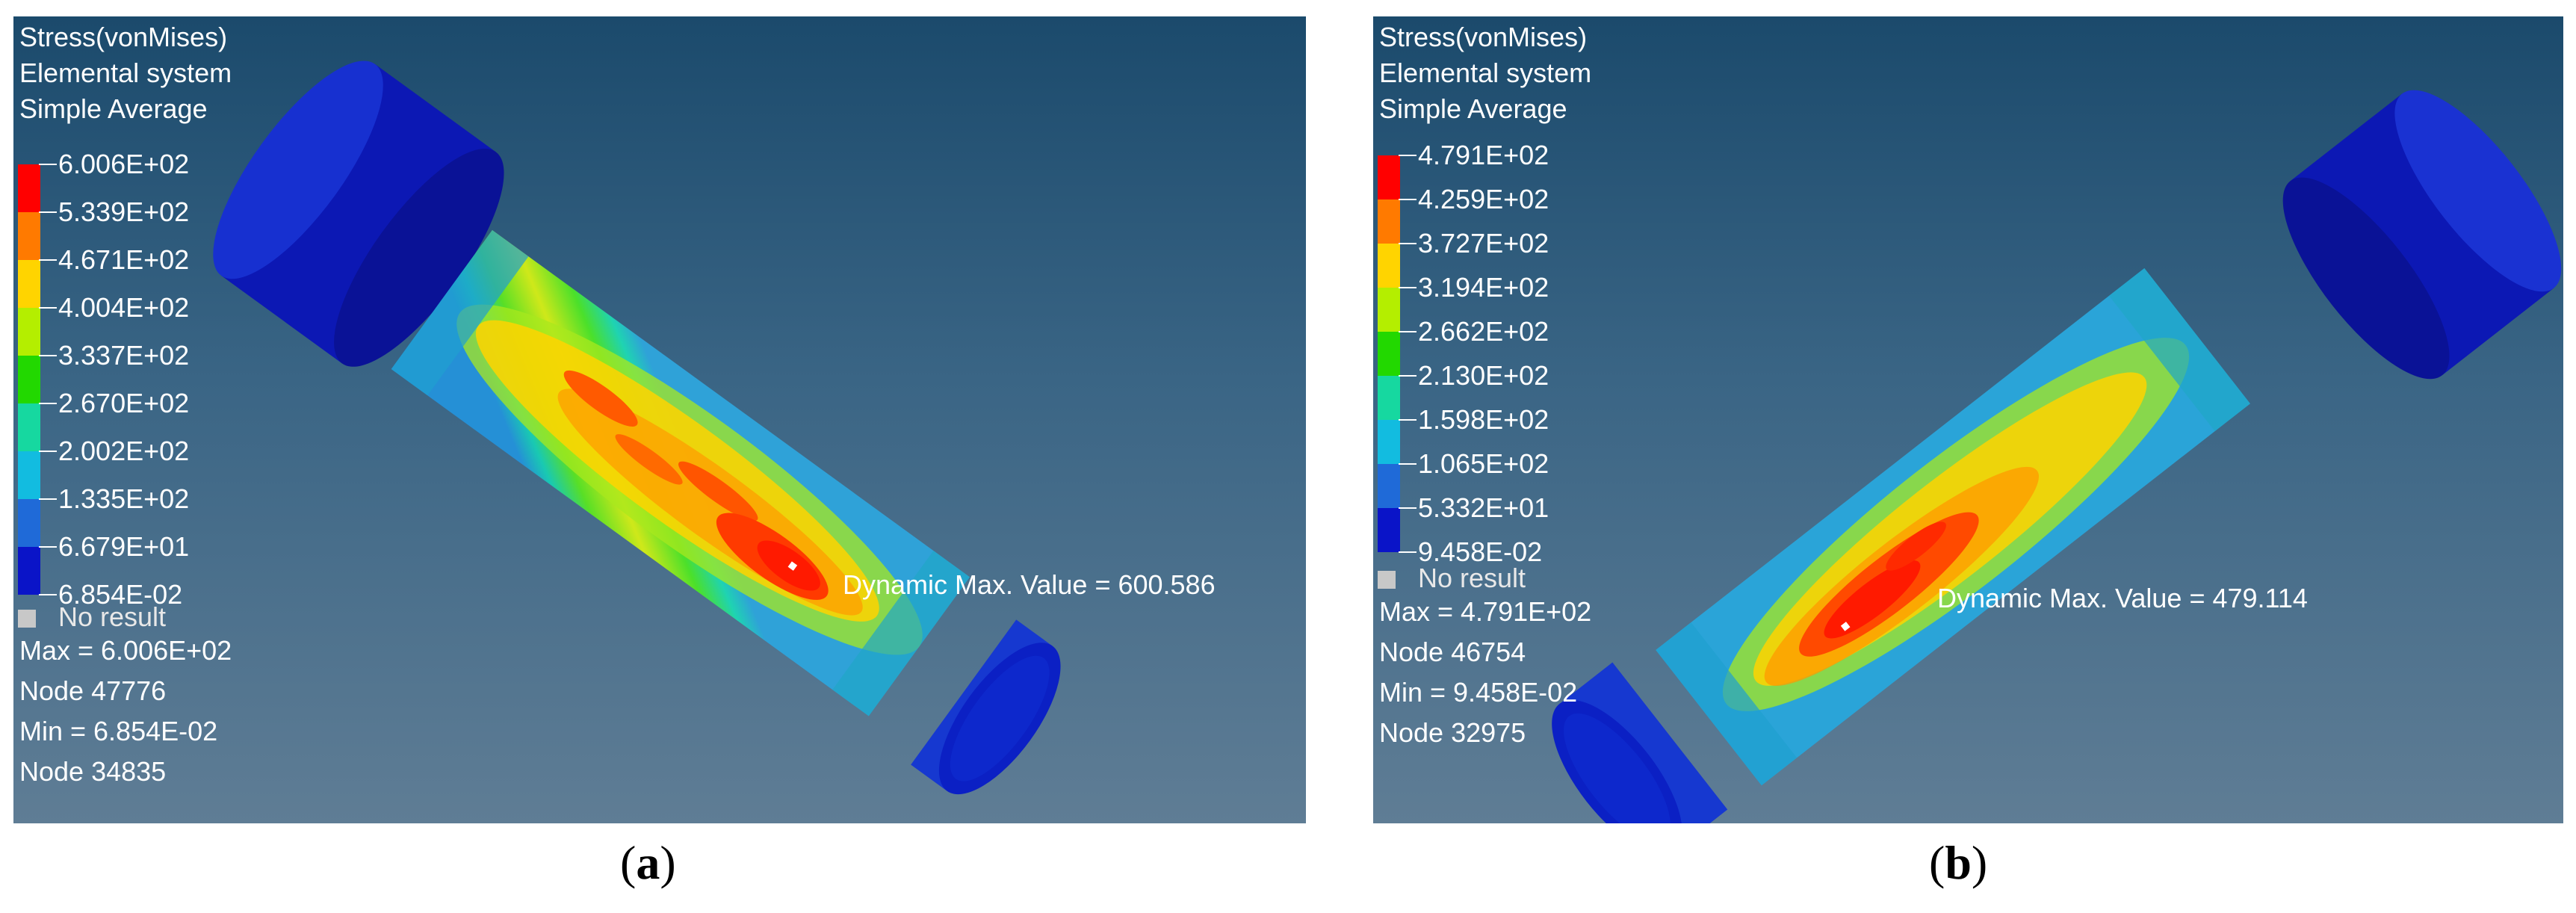 This screenshot has width=2576, height=913. I want to click on legend-tick-label: 5.332E+01, so click(1483, 507).